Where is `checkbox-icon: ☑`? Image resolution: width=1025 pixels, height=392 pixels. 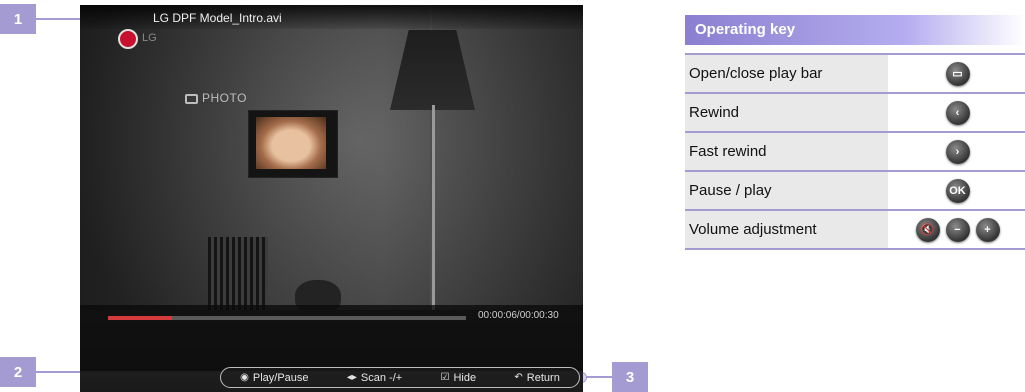 checkbox-icon: ☑ is located at coordinates (445, 377).